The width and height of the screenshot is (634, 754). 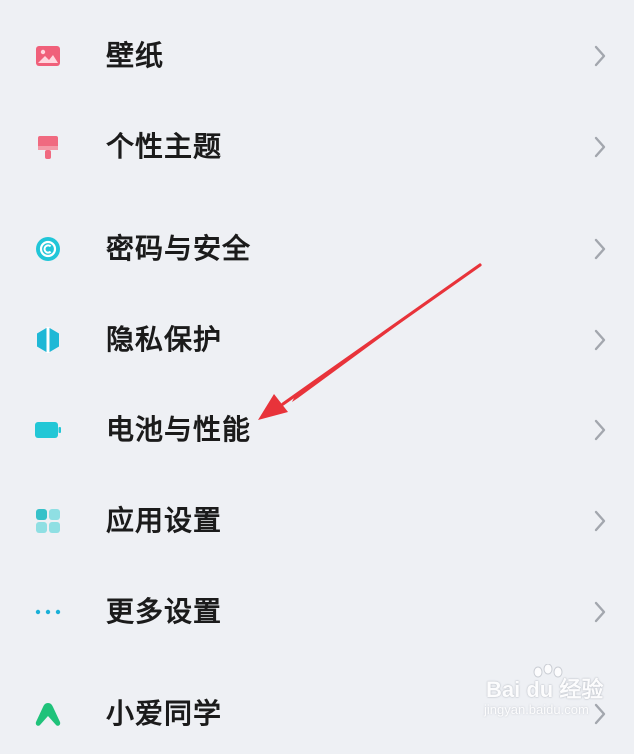 What do you see at coordinates (545, 689) in the screenshot?
I see `watermark-brand: Bai du 经验` at bounding box center [545, 689].